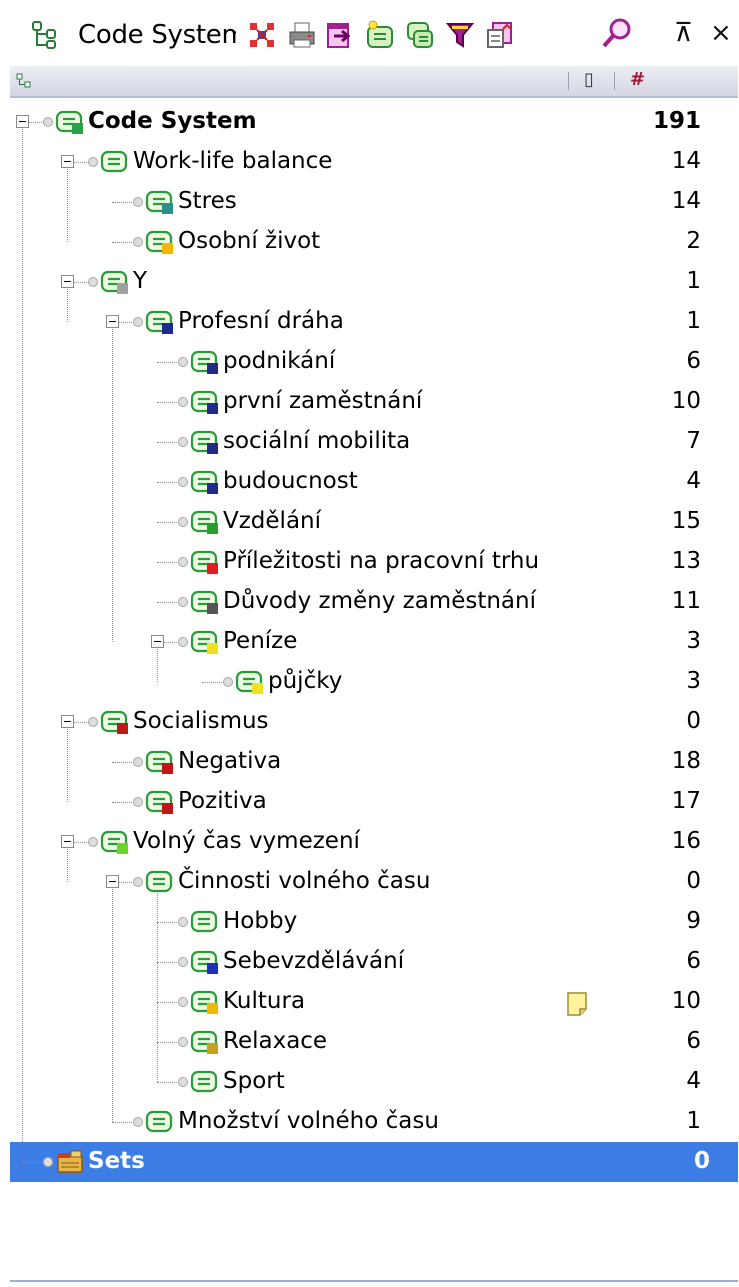  I want to click on code-system-icon, so click(45, 35).